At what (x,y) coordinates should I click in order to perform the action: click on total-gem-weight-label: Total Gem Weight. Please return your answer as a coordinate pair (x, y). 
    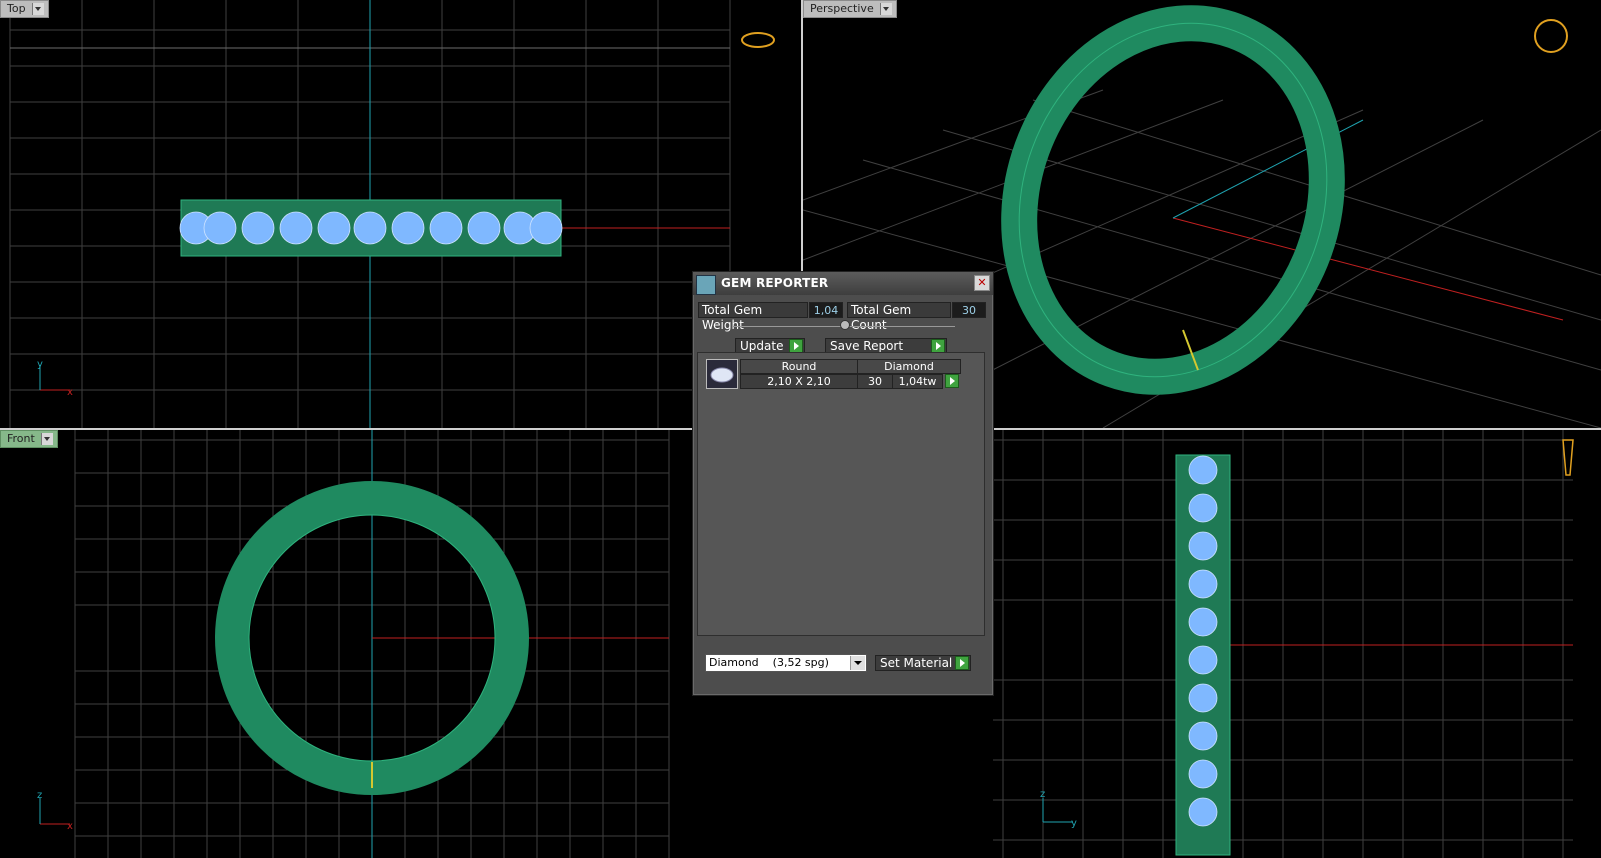
    Looking at the image, I should click on (753, 317).